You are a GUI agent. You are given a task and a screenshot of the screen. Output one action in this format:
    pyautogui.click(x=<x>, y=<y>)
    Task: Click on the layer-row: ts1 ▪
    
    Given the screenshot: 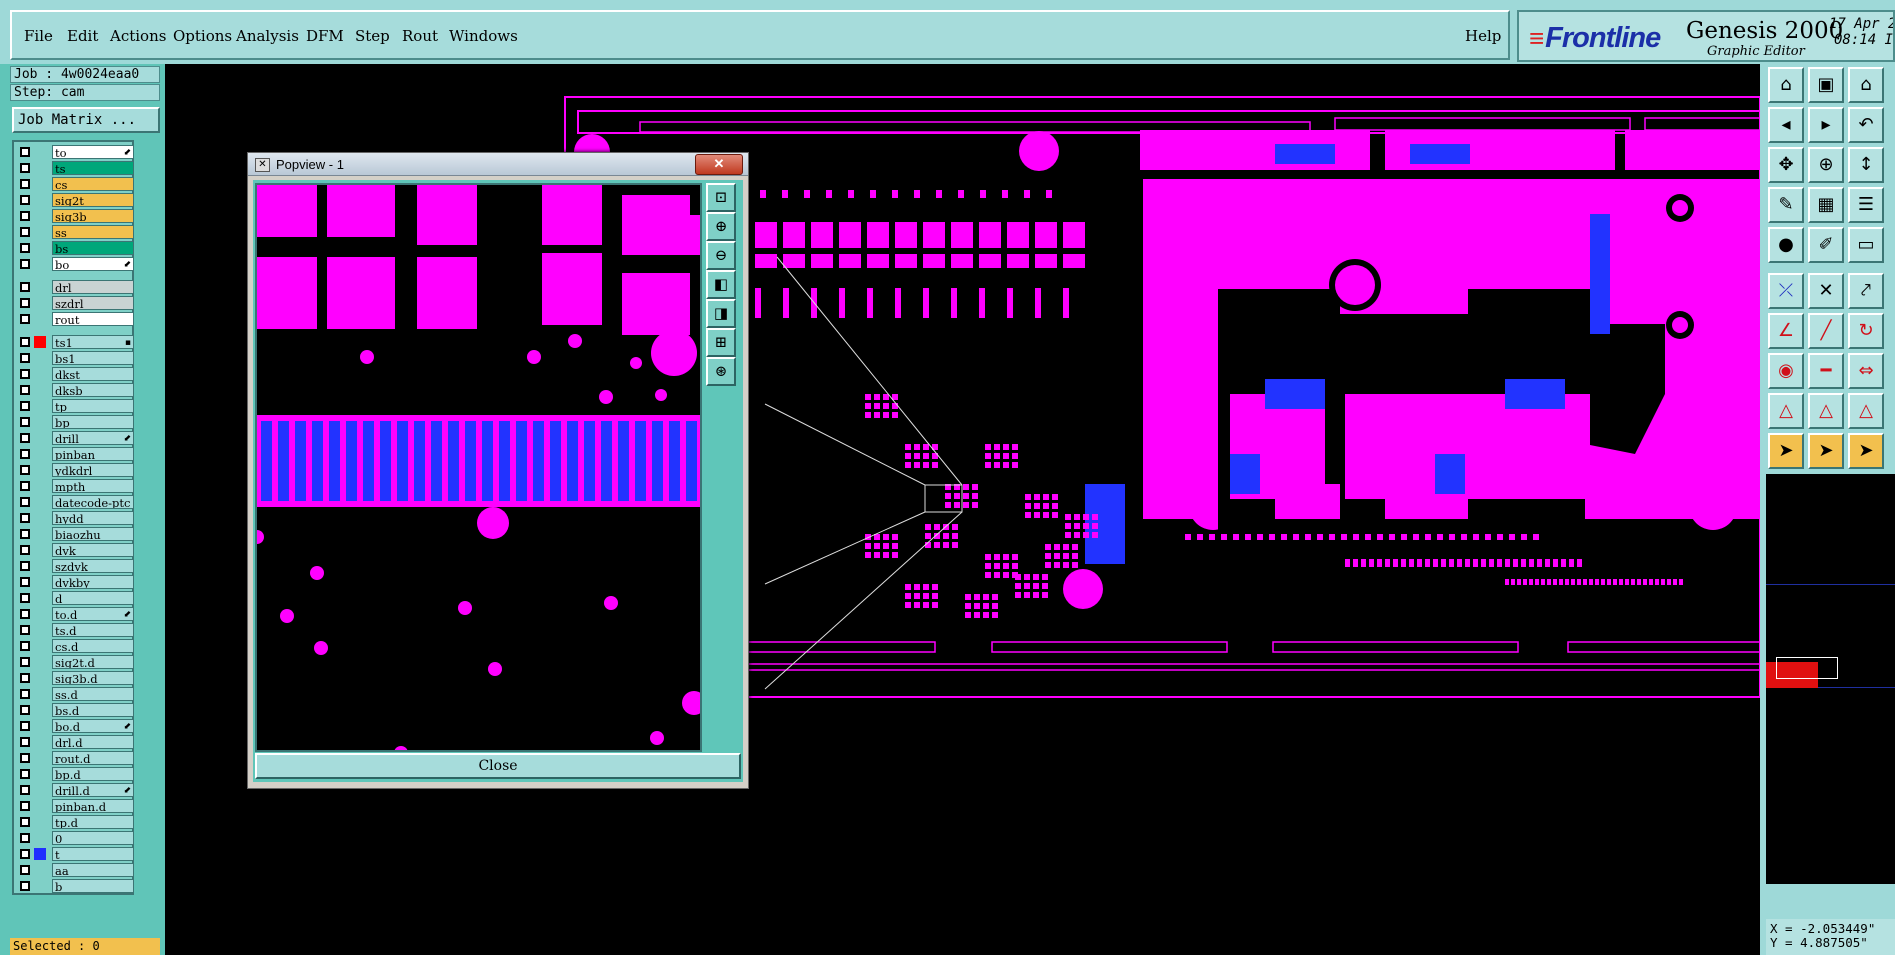 What is the action you would take?
    pyautogui.click(x=75, y=342)
    